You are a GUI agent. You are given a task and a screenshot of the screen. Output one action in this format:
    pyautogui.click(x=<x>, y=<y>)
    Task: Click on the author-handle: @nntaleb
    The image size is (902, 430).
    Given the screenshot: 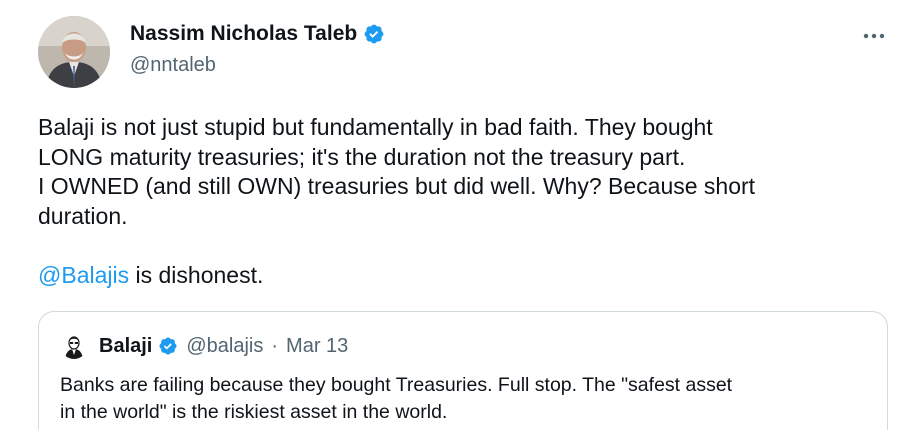 What is the action you would take?
    pyautogui.click(x=173, y=65)
    